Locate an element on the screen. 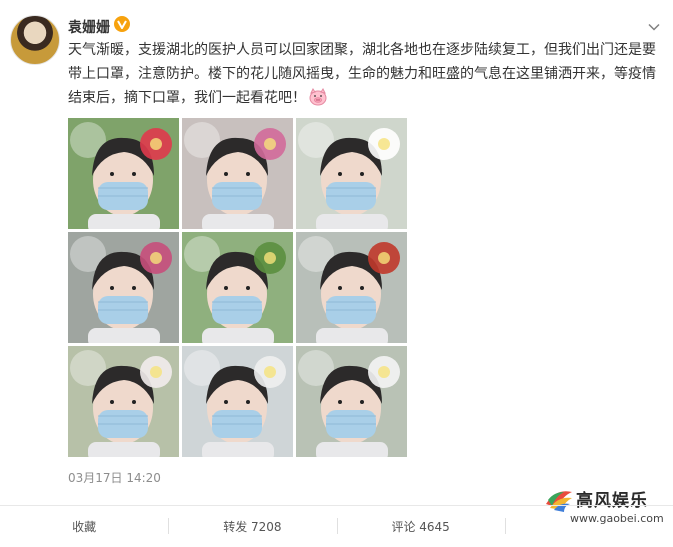 The width and height of the screenshot is (673, 547). repost-button: 转发 7208 is located at coordinates (252, 526).